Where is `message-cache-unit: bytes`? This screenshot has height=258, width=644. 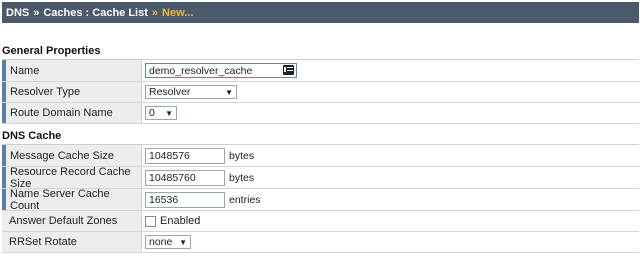 message-cache-unit: bytes is located at coordinates (242, 155).